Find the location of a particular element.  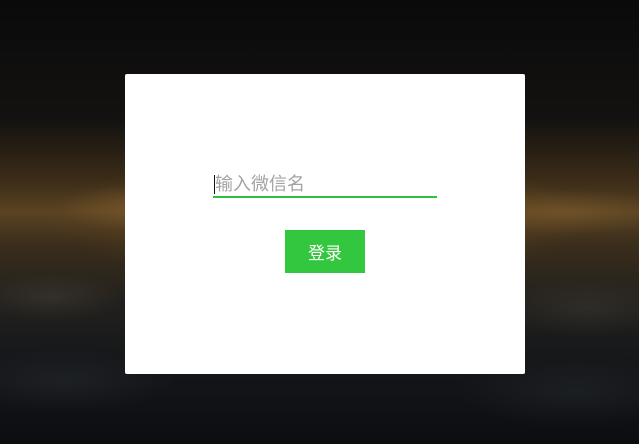

login-button: 登录 is located at coordinates (325, 251).